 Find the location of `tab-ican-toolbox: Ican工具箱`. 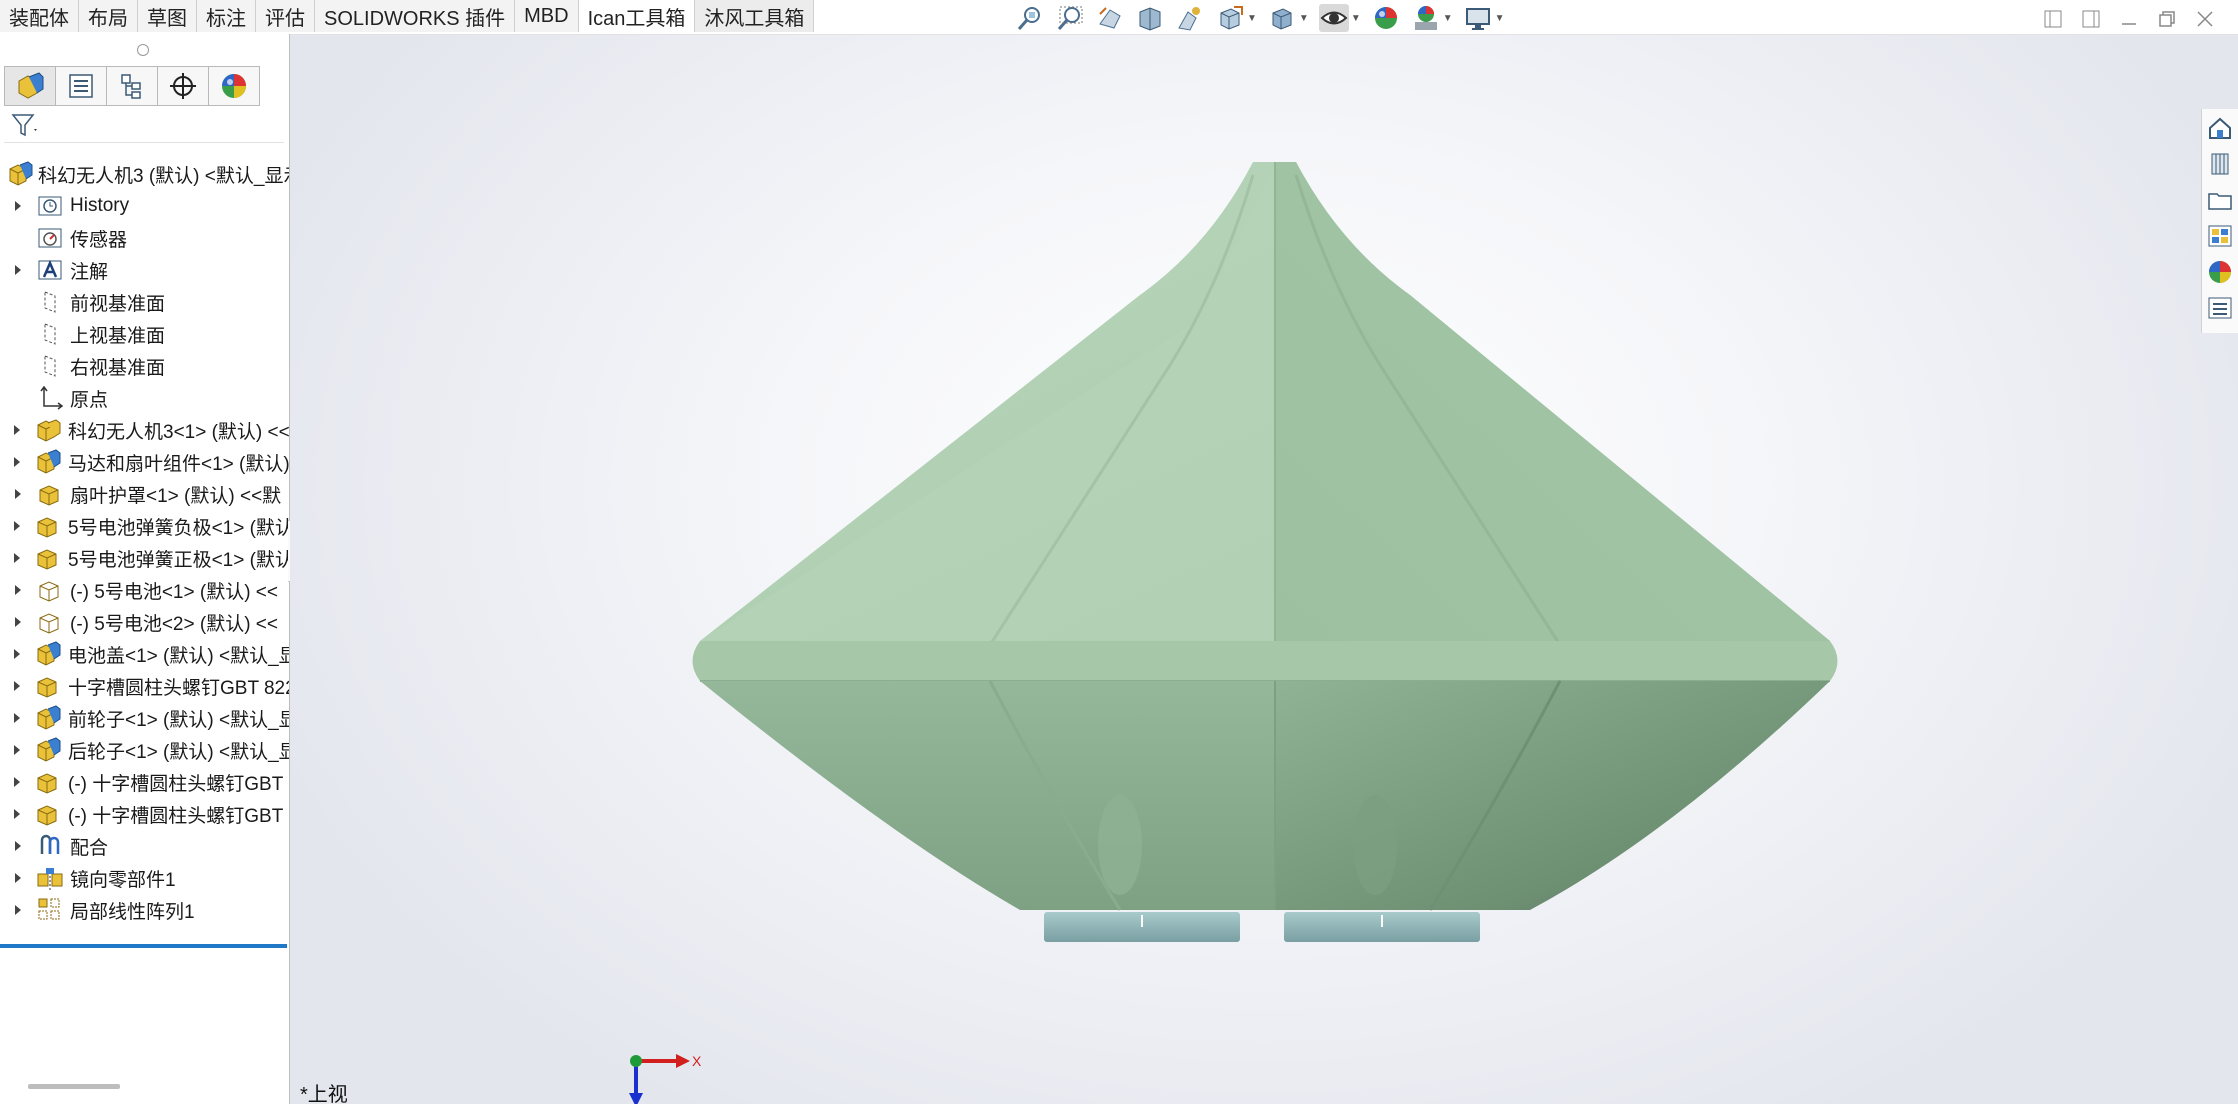

tab-ican-toolbox: Ican工具箱 is located at coordinates (637, 16).